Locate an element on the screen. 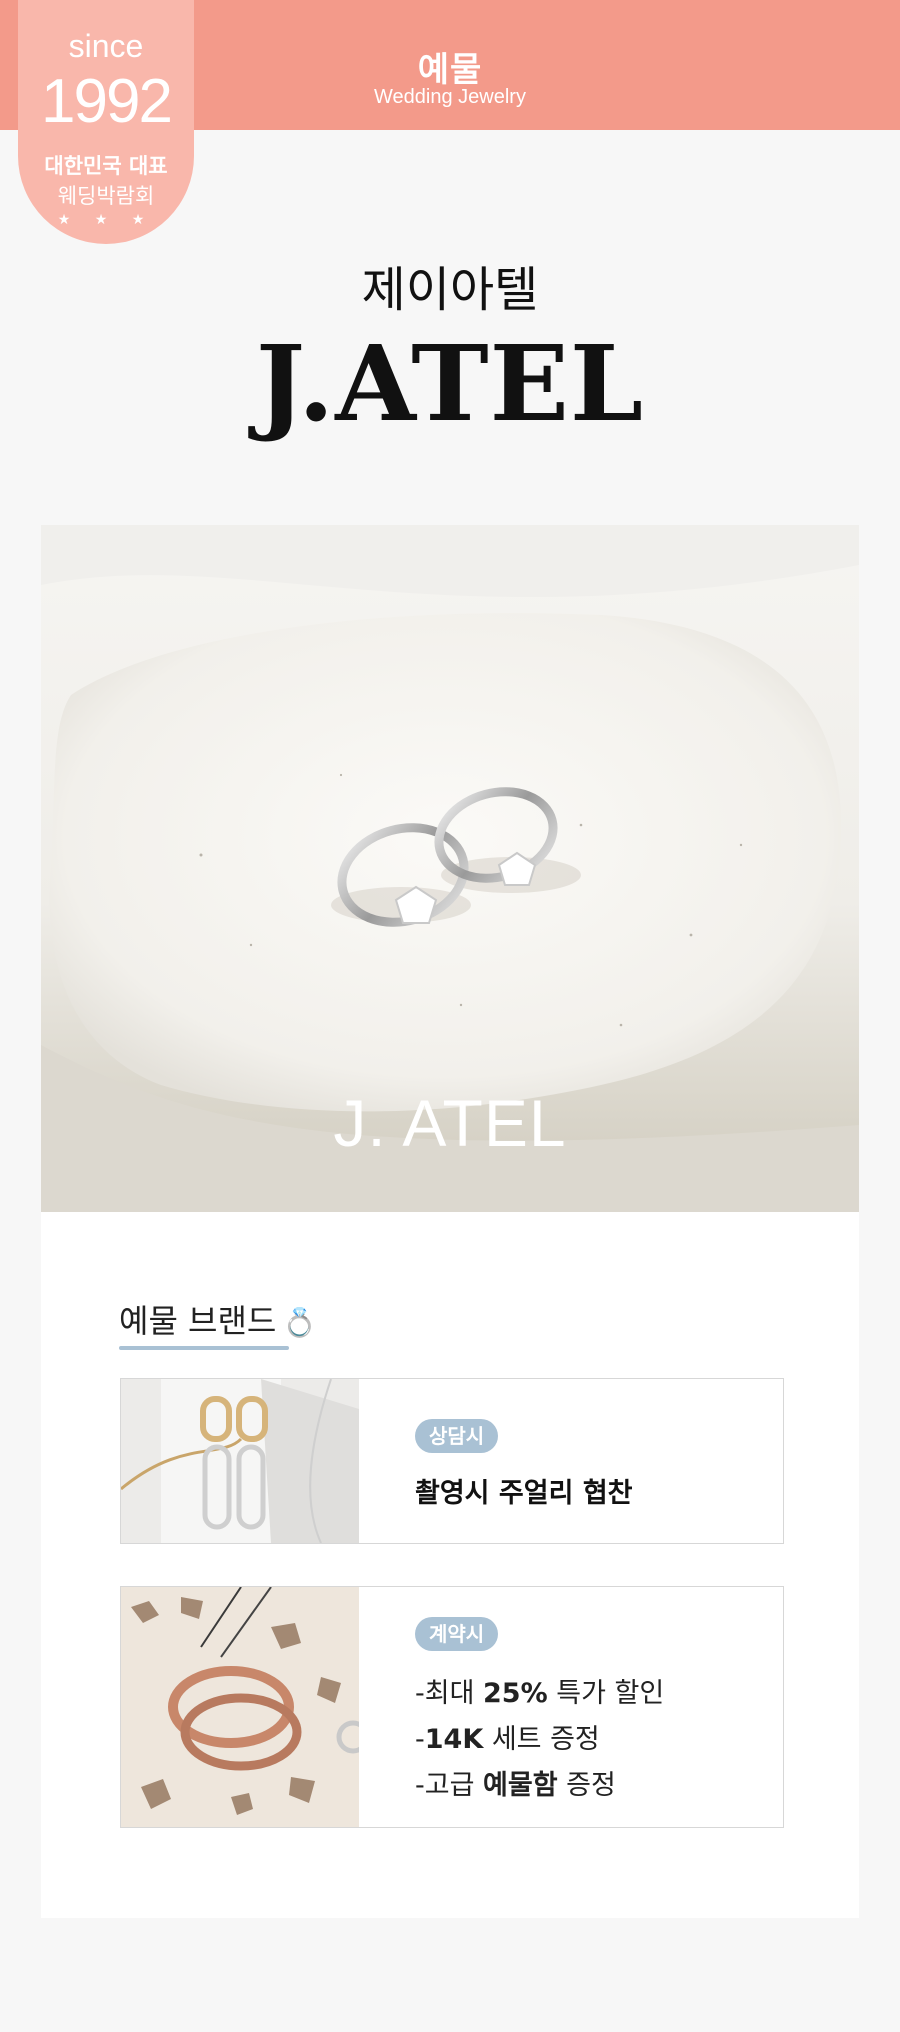 The height and width of the screenshot is (2032, 900). benefit-line-set: -14K 세트 증정 is located at coordinates (507, 1739).